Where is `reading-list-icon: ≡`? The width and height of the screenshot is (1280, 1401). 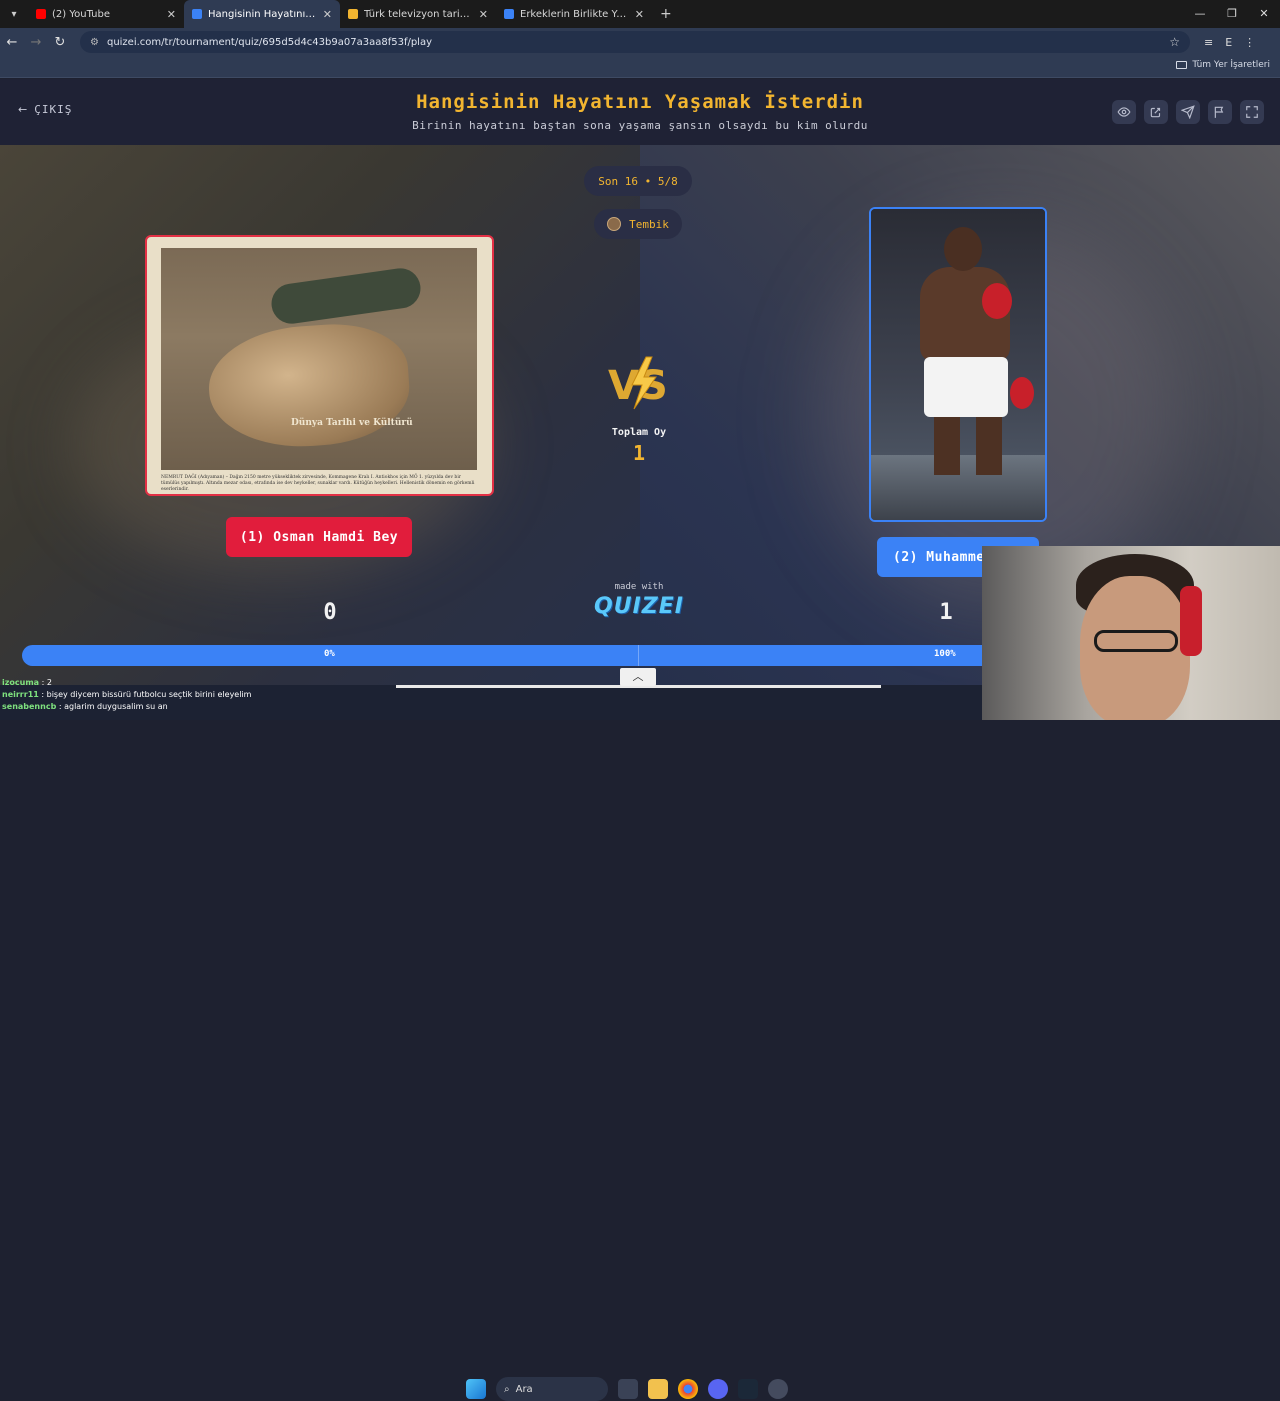 reading-list-icon: ≡ is located at coordinates (1208, 42).